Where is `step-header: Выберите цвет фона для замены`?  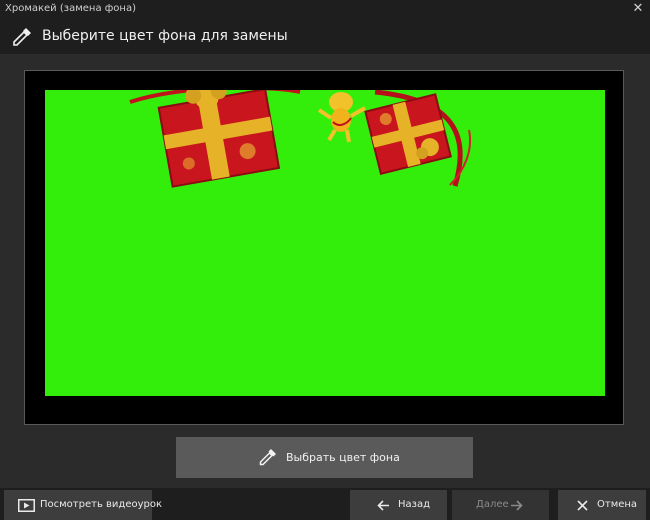
step-header: Выберите цвет фона для замены is located at coordinates (325, 37).